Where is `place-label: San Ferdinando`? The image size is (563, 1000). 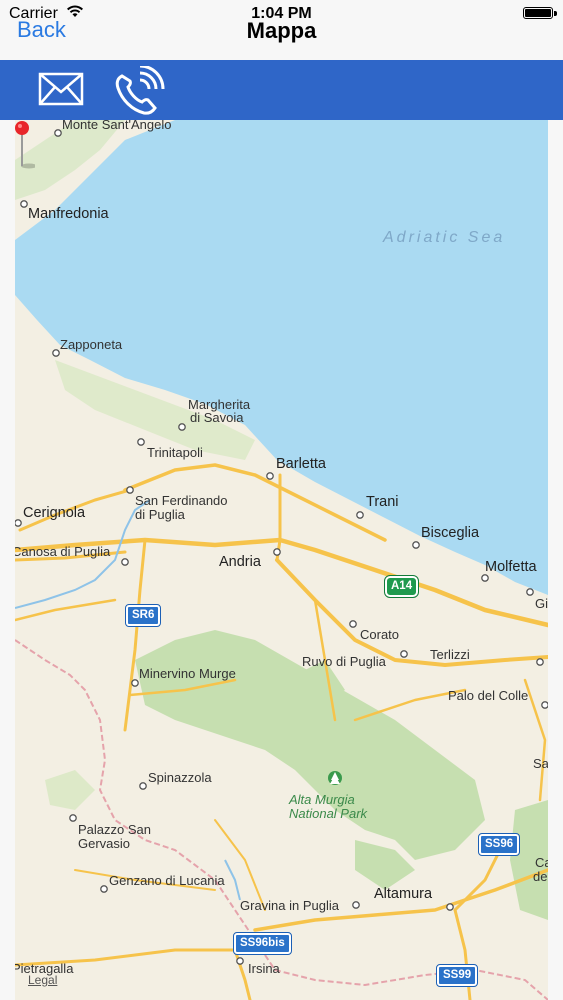
place-label: San Ferdinando is located at coordinates (181, 500).